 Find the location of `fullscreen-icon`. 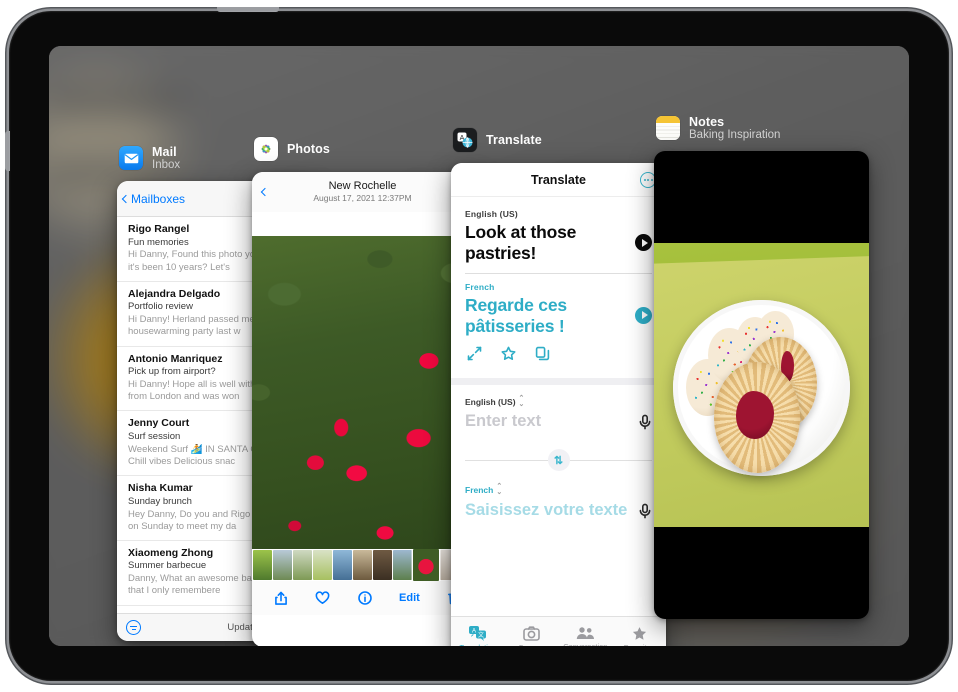

fullscreen-icon is located at coordinates (474, 356).